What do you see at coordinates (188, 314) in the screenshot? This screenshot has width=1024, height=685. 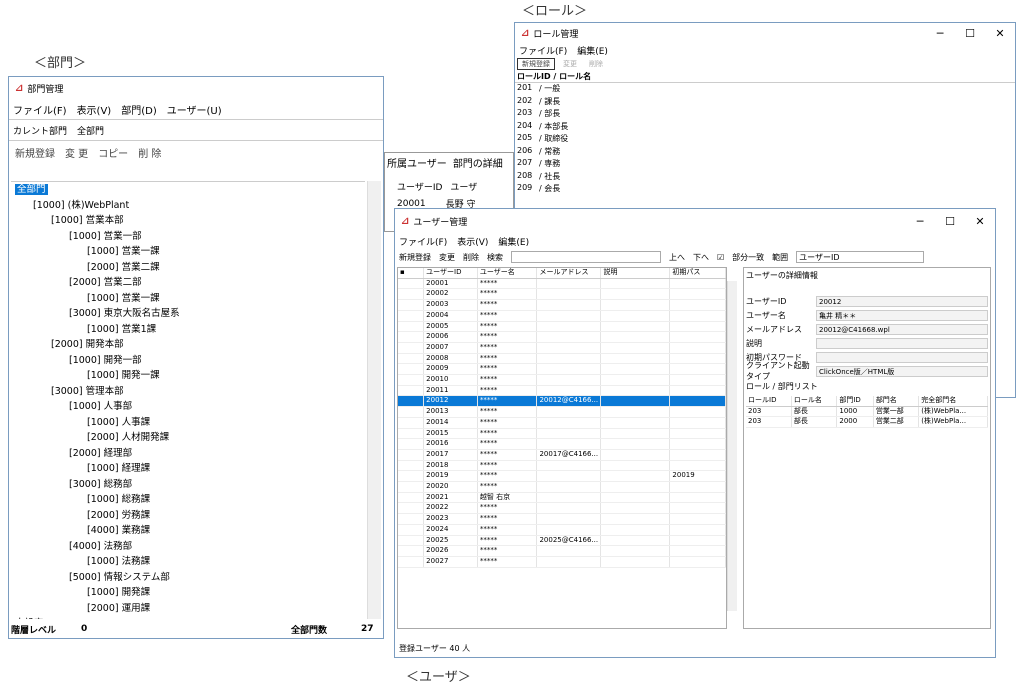 I see `tree-node: [3000] 東京大阪名古屋系` at bounding box center [188, 314].